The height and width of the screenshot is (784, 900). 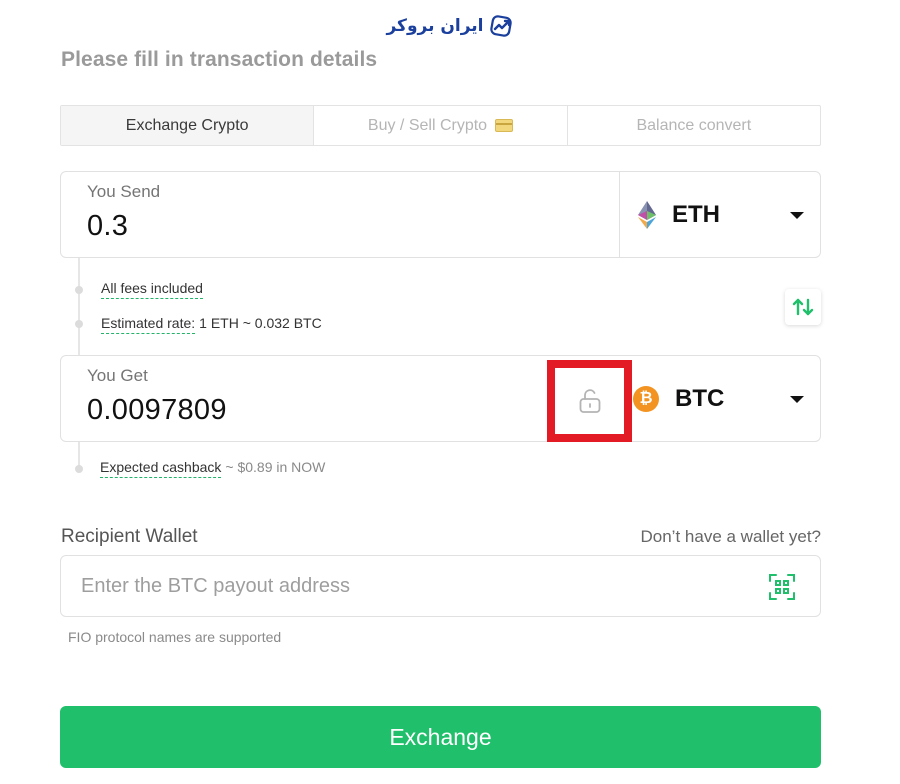 What do you see at coordinates (340, 398) in the screenshot?
I see `get-amount-display: You Get 0.0097809` at bounding box center [340, 398].